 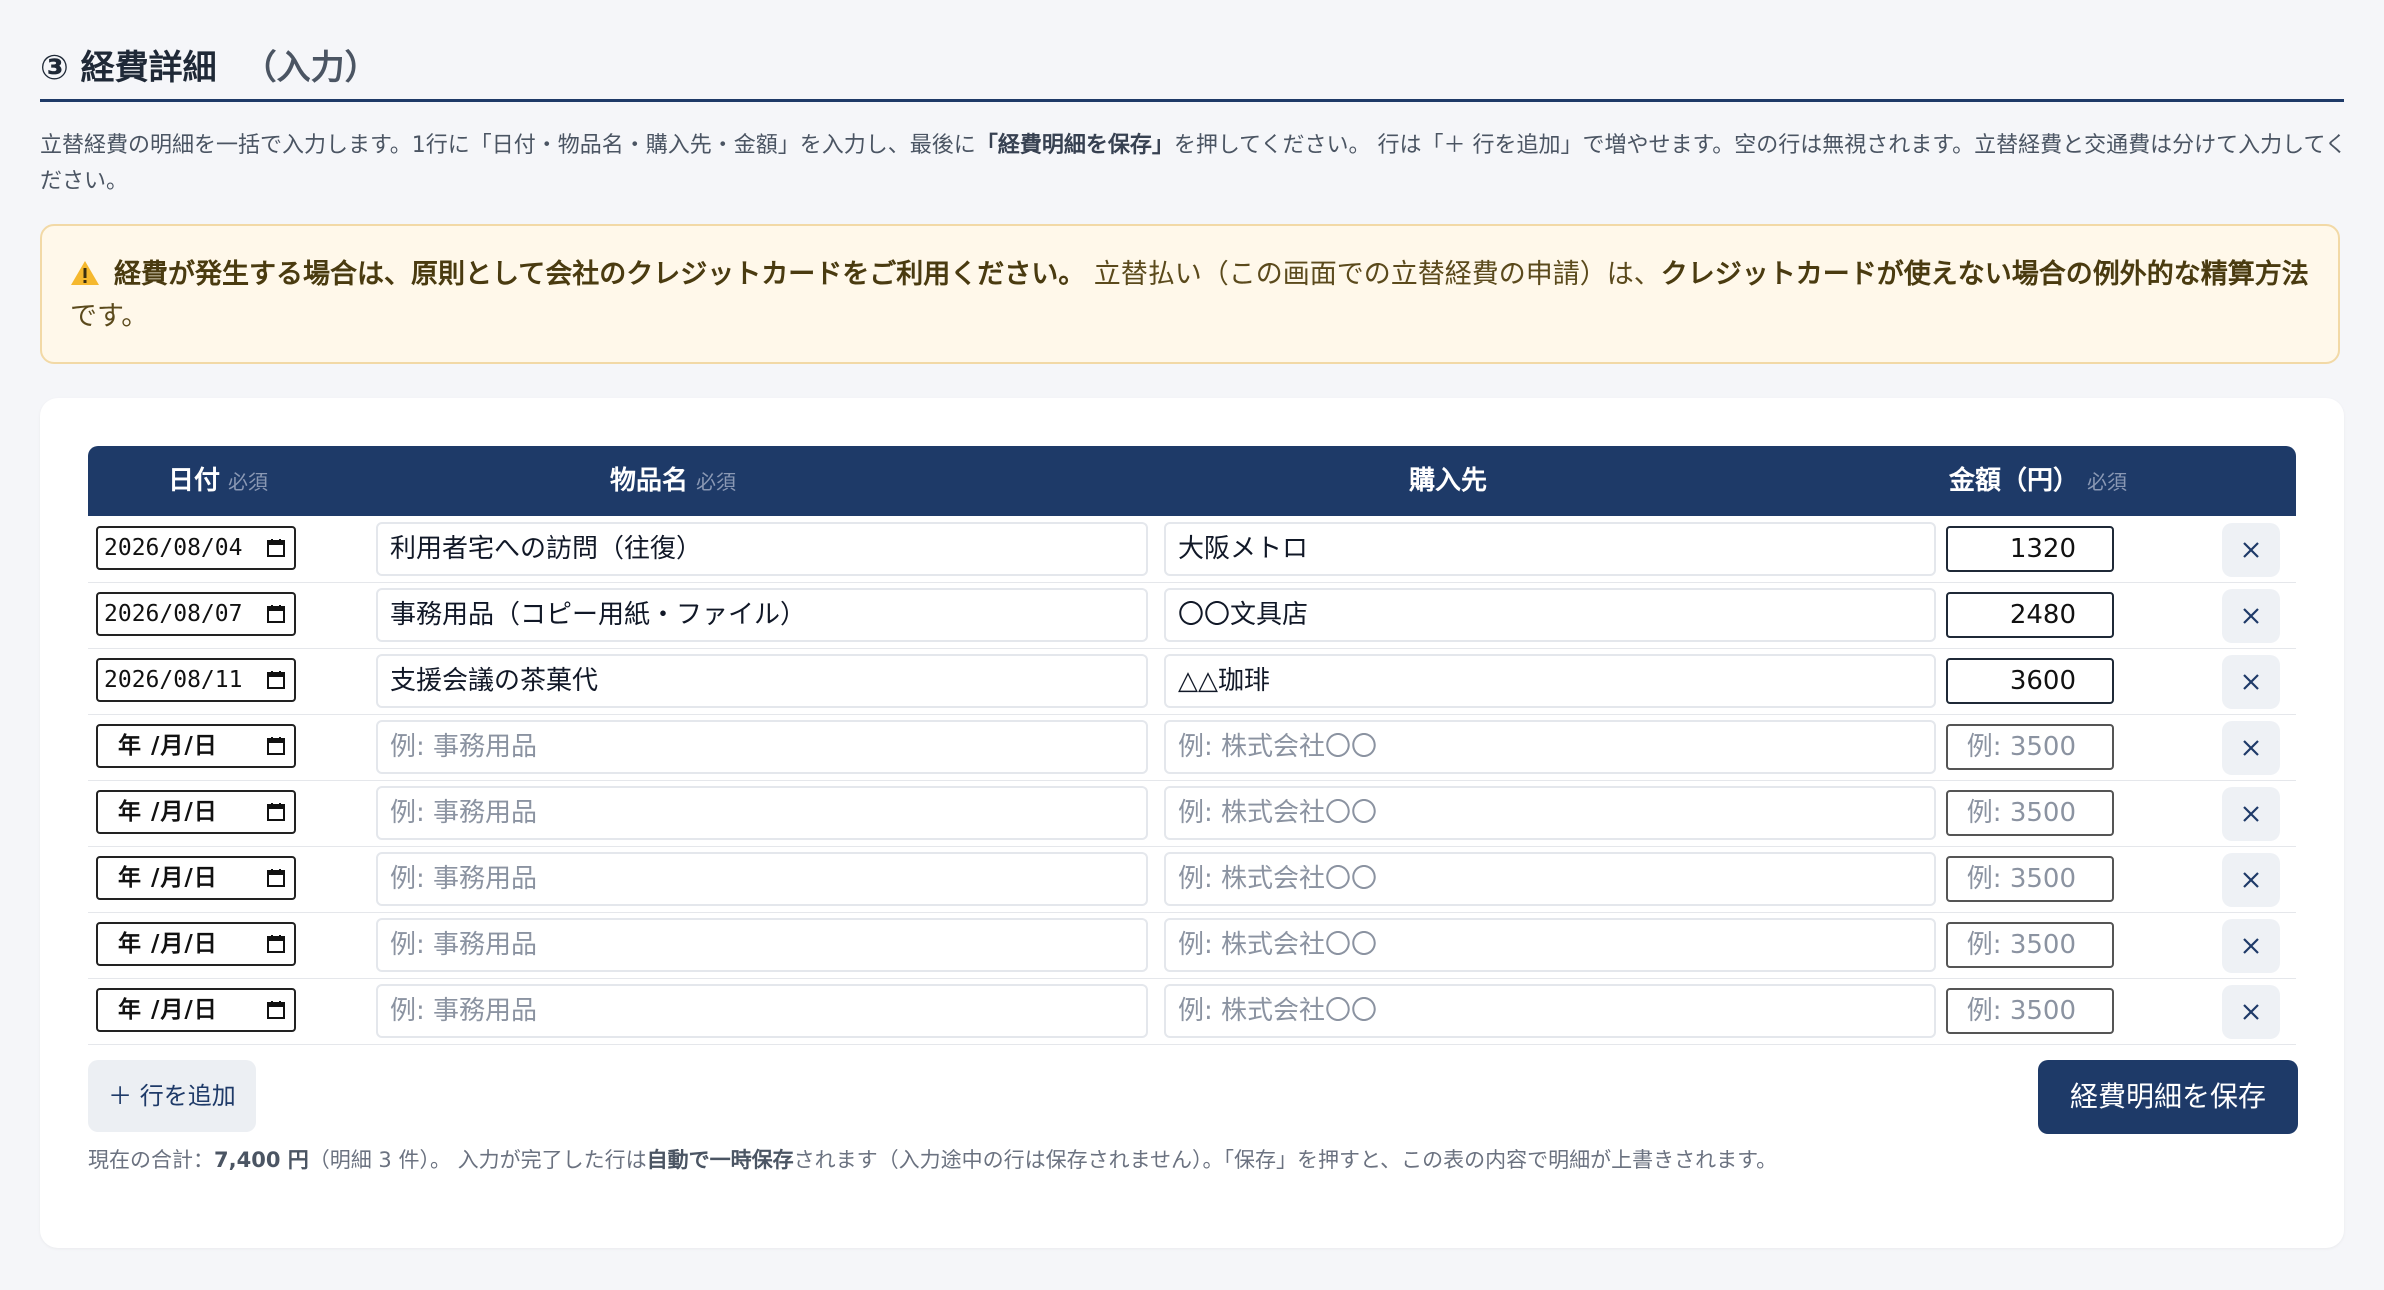 I want to click on header-amount: 金額（円） 必須, so click(x=2038, y=481).